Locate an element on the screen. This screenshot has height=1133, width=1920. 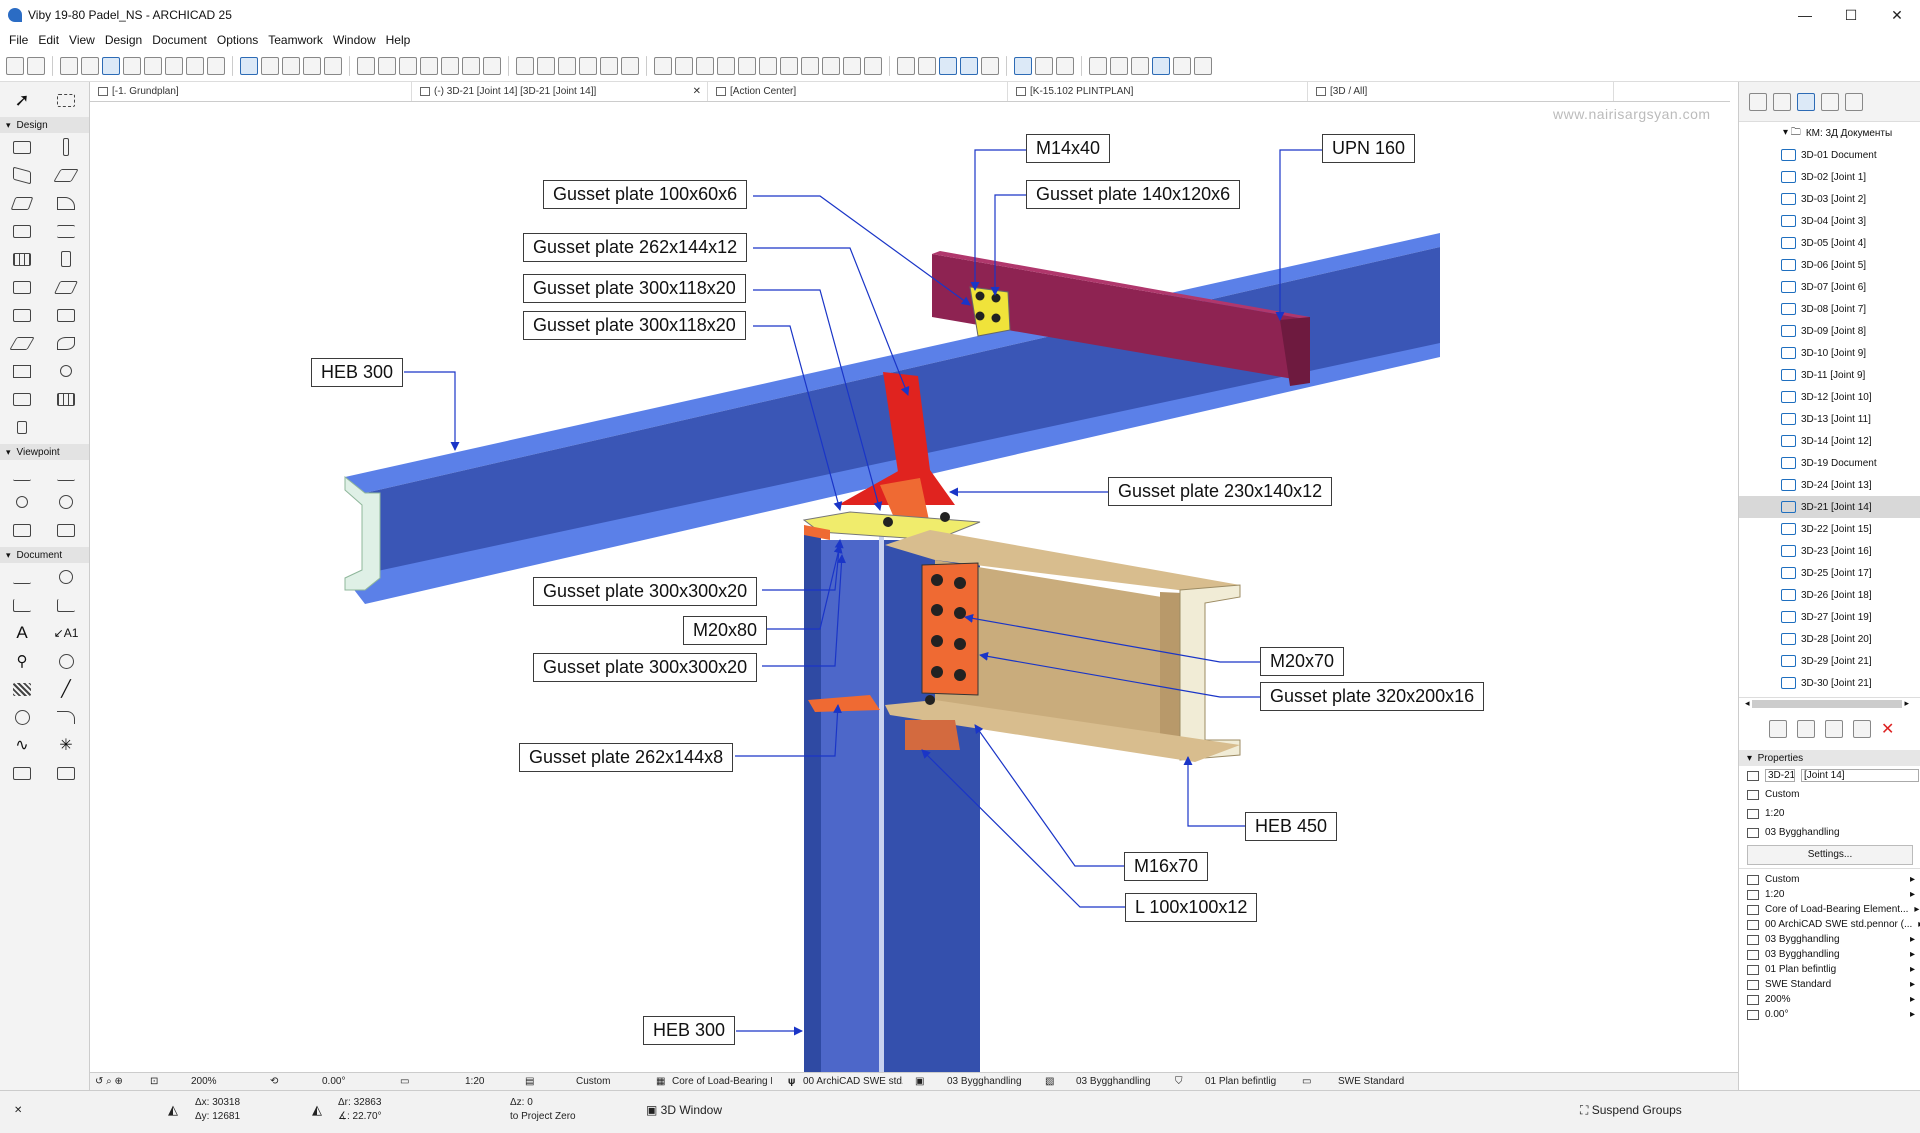
navigator-item: 3D-01 Document is located at coordinates (1829, 155).